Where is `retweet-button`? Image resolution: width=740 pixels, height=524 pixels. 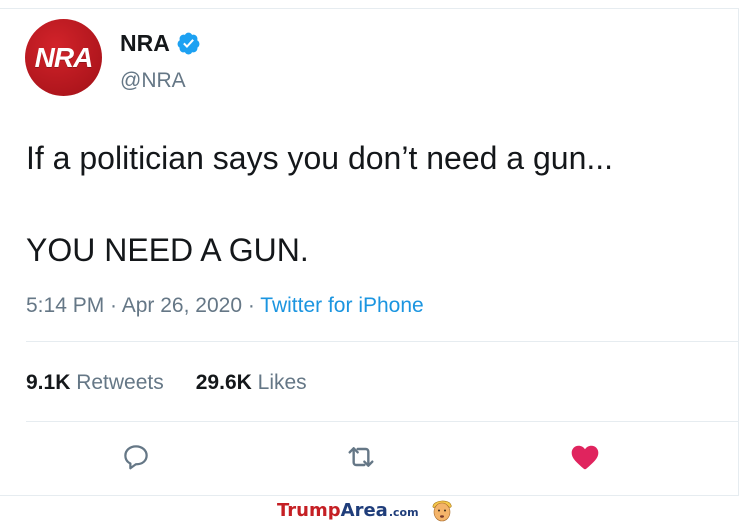
retweet-button is located at coordinates (361, 457).